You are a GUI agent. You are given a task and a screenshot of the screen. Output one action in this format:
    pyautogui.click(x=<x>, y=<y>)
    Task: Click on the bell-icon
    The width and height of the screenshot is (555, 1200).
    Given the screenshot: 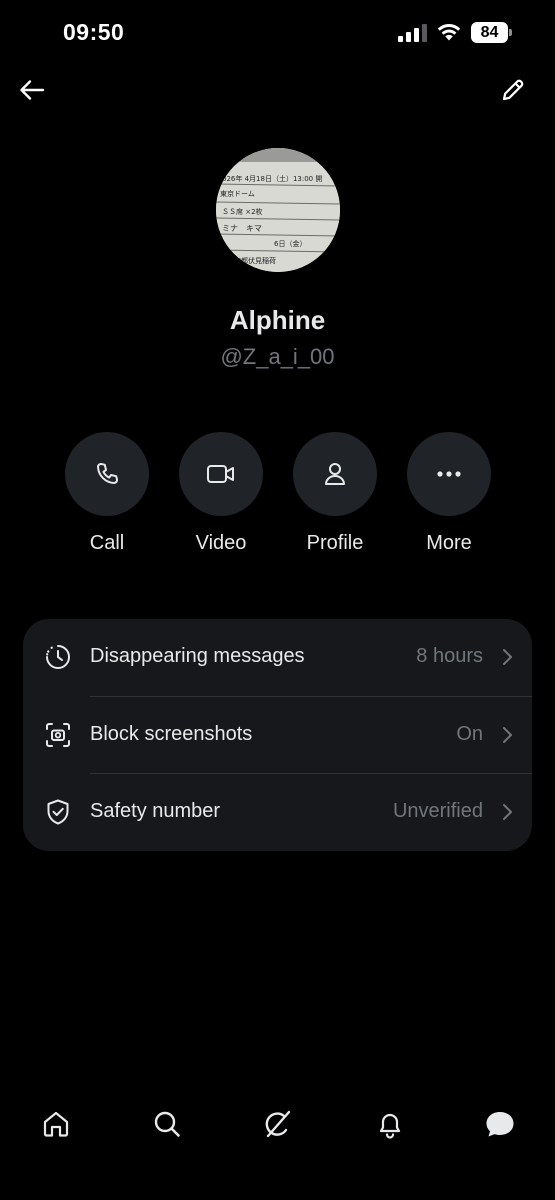 What is the action you would take?
    pyautogui.click(x=390, y=1126)
    